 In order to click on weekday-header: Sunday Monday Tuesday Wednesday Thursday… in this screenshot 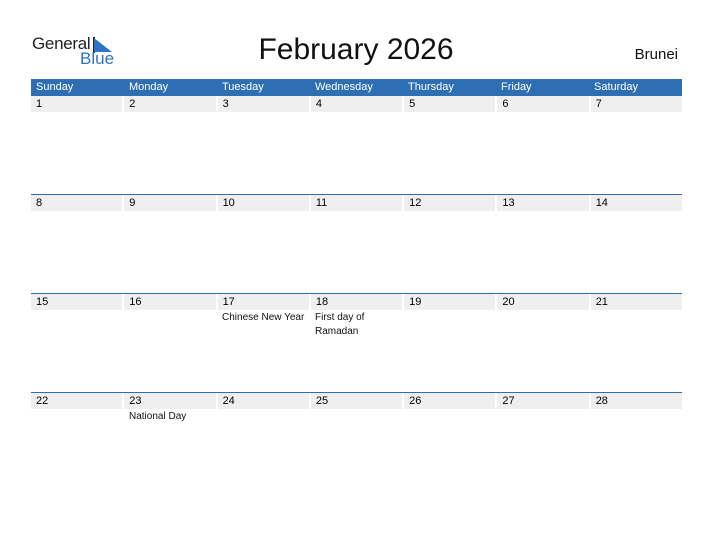, I will do `click(356, 87)`.